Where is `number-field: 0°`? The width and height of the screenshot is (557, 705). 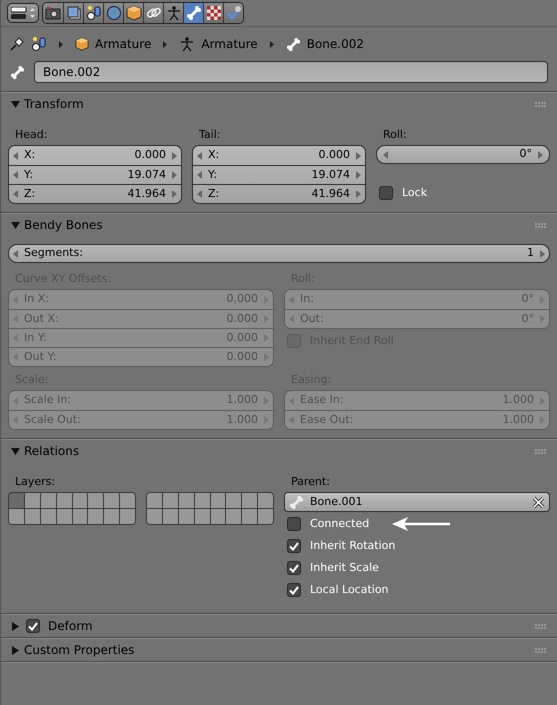 number-field: 0° is located at coordinates (463, 154).